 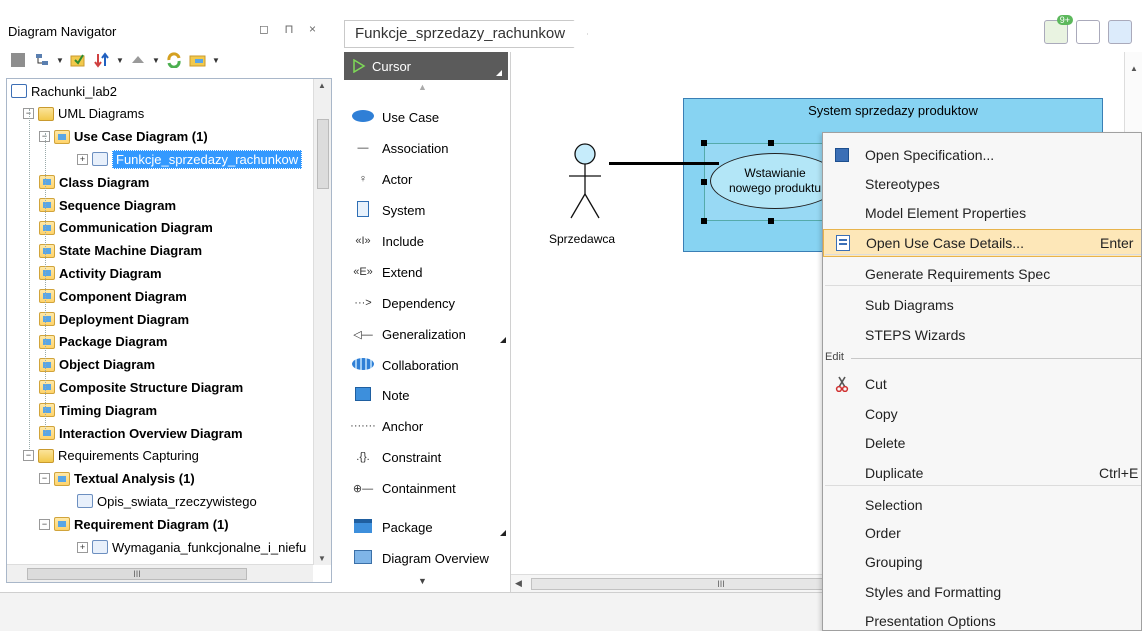 I want to click on tree-item: Interaction Overview Diagram, so click(x=141, y=433).